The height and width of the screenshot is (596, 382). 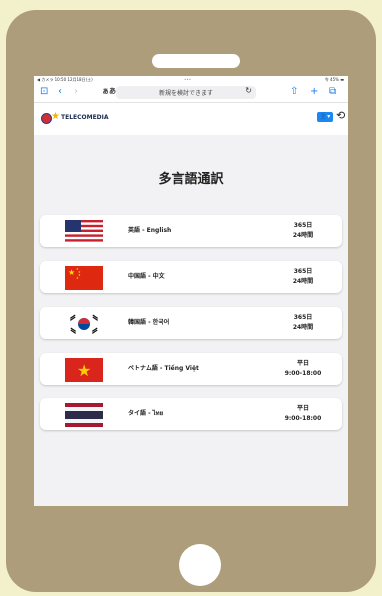 I want to click on status-left: ◀ カメラ 10:50 12月18日(土), so click(x=65, y=79).